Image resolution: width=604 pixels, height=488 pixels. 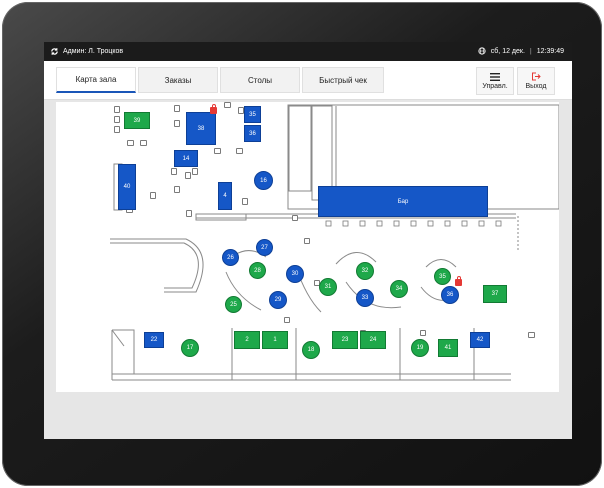 What do you see at coordinates (295, 274) in the screenshot?
I see `table-30: 30` at bounding box center [295, 274].